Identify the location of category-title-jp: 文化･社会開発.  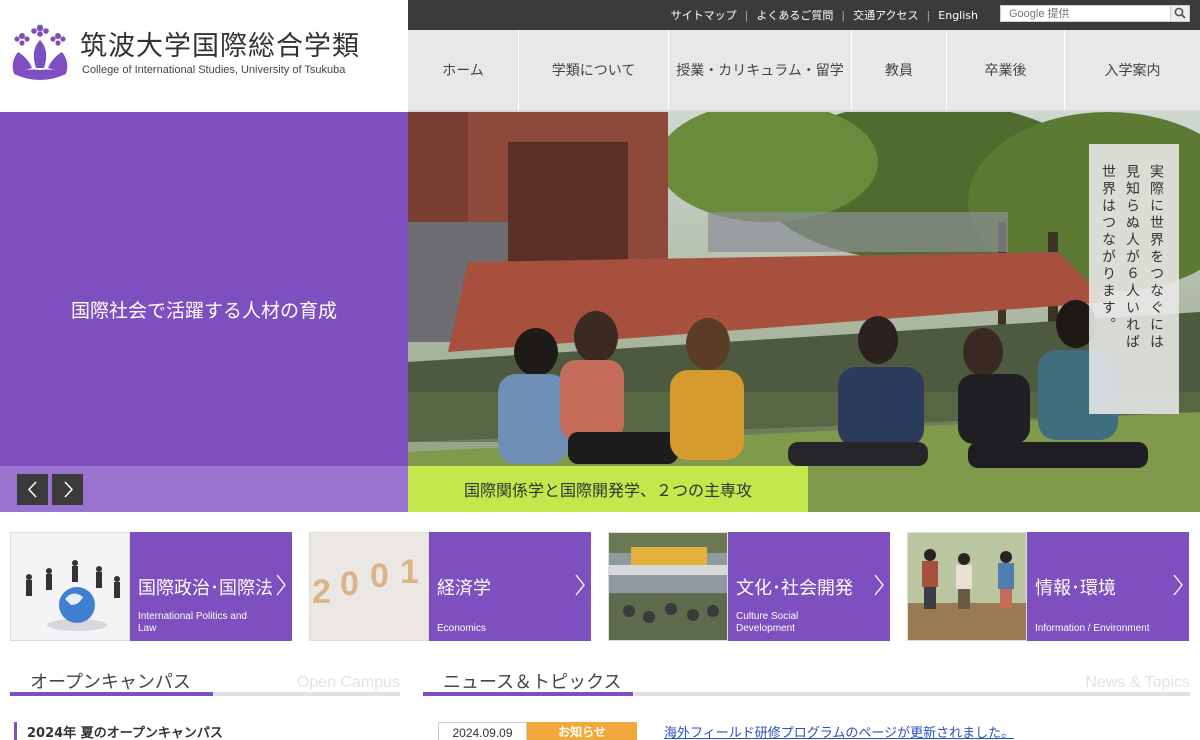
(794, 588).